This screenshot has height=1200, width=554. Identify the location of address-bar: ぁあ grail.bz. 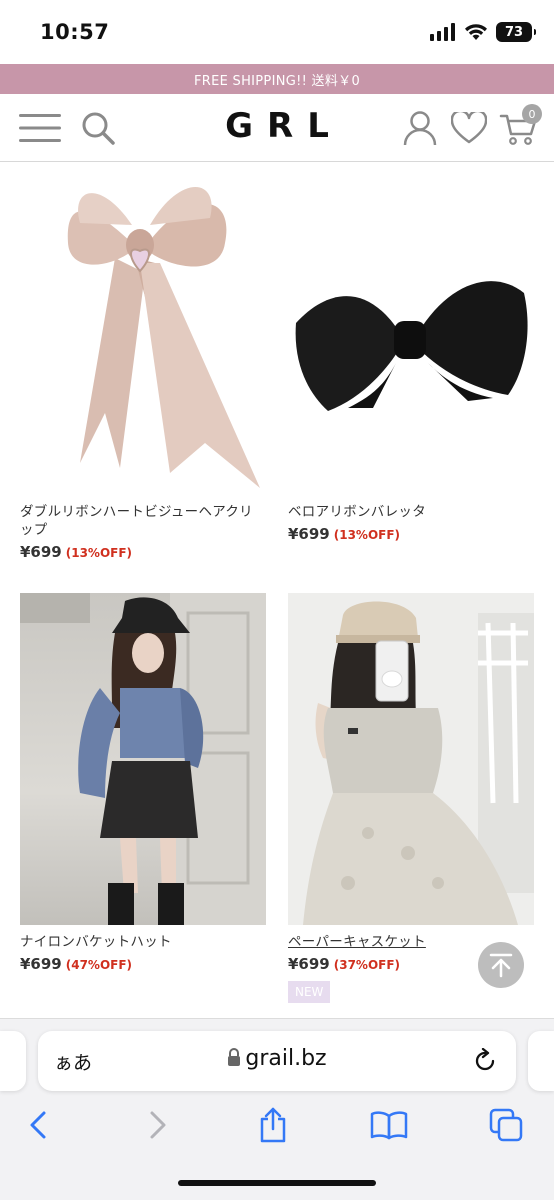
(277, 1061).